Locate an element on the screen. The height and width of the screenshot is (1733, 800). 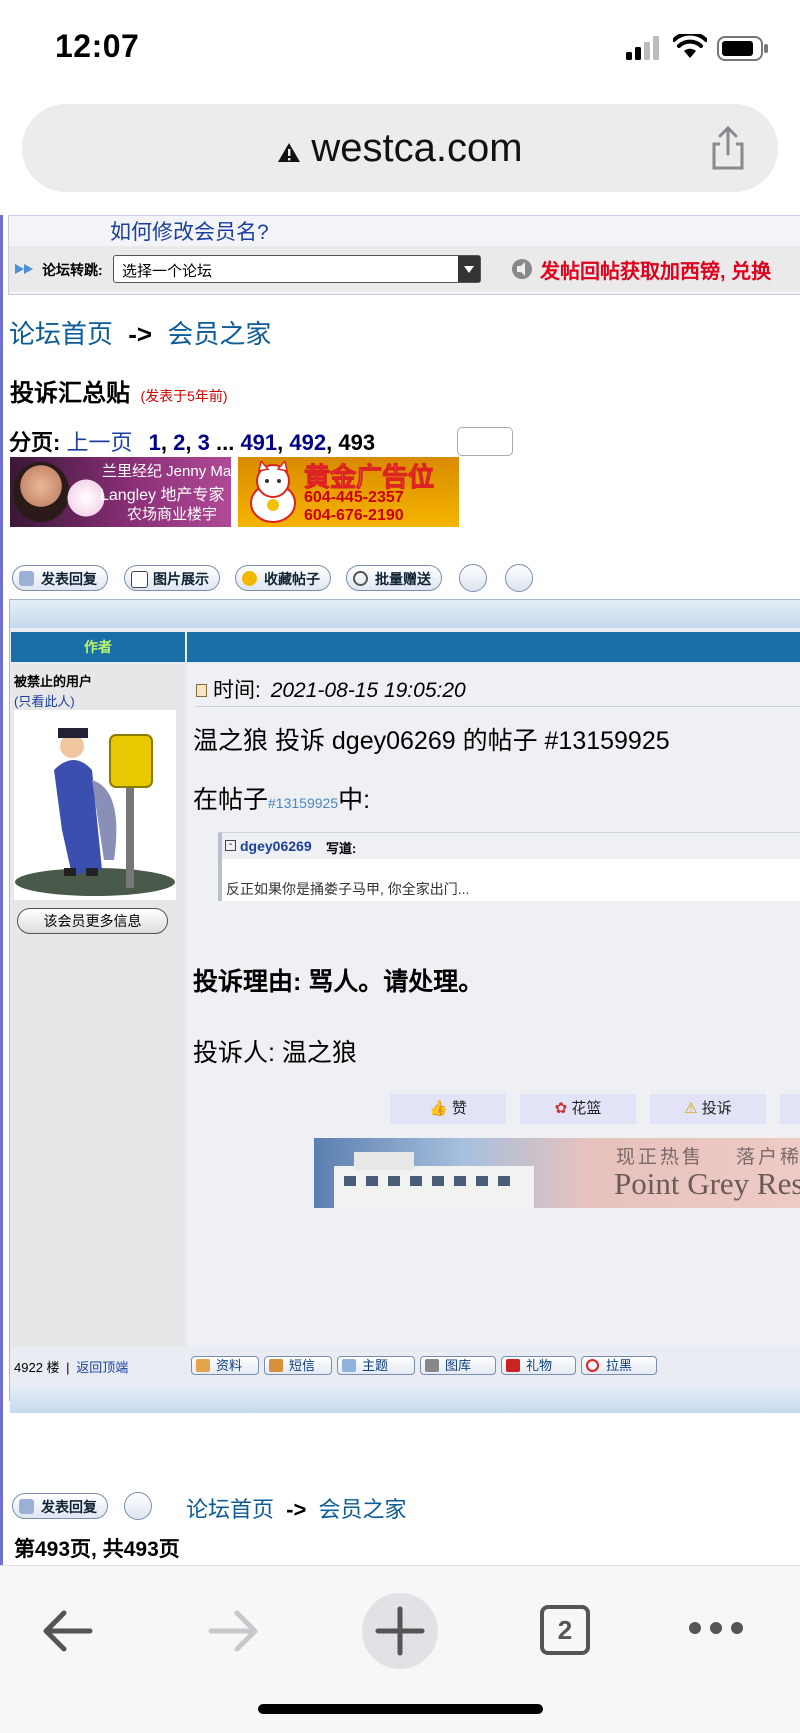
refresh-icon is located at coordinates (360, 578).